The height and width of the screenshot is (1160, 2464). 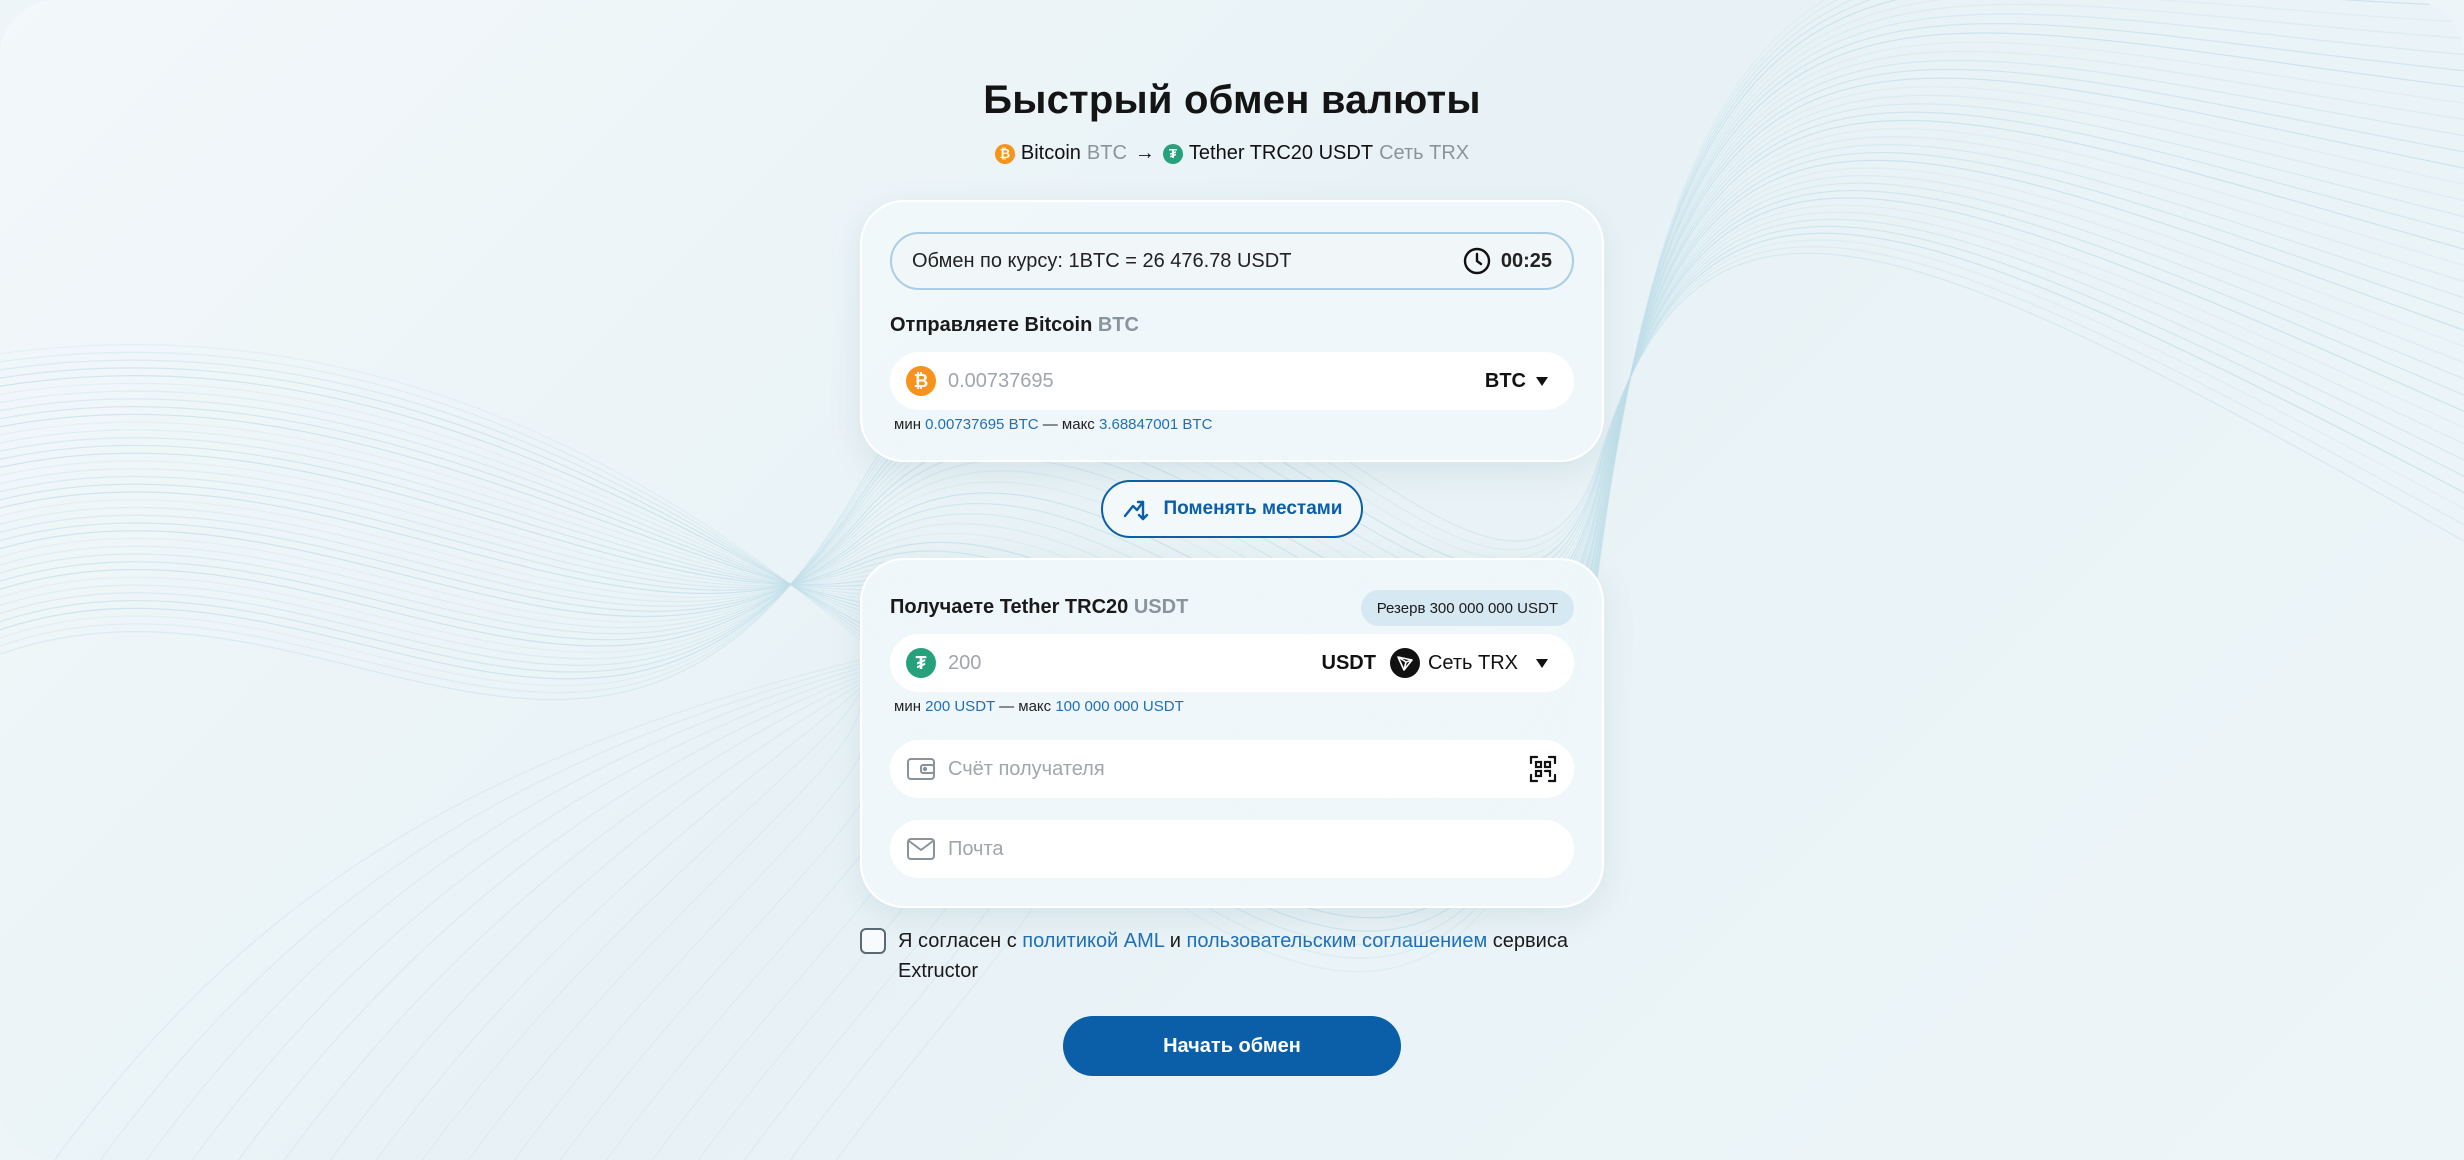 I want to click on limits-min-value: 0.00737695 BTC, so click(x=981, y=424).